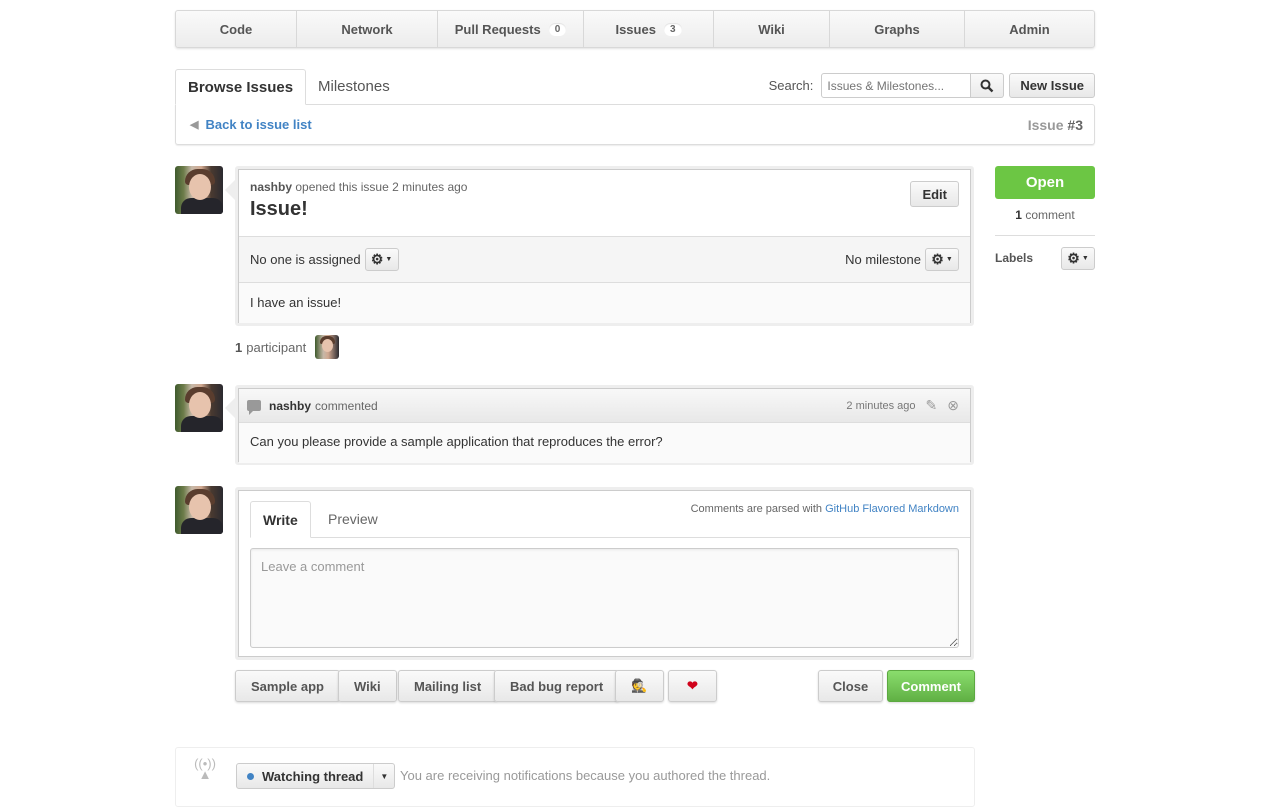 The height and width of the screenshot is (807, 1280). I want to click on search-icon, so click(987, 85).